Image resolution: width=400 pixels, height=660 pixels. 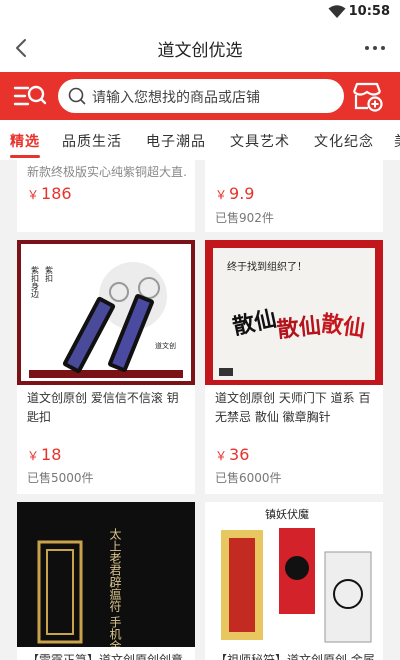 I want to click on tab-more: 美, so click(x=397, y=141).